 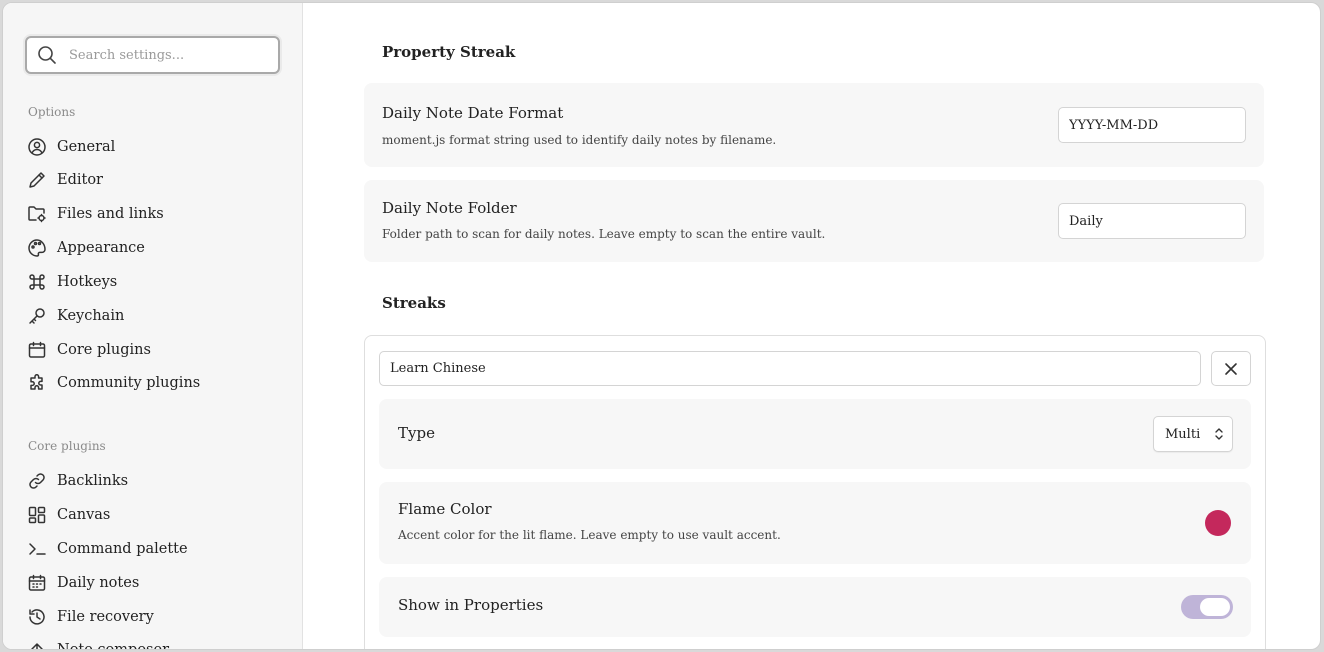 I want to click on options-group-label: Options, so click(x=52, y=112).